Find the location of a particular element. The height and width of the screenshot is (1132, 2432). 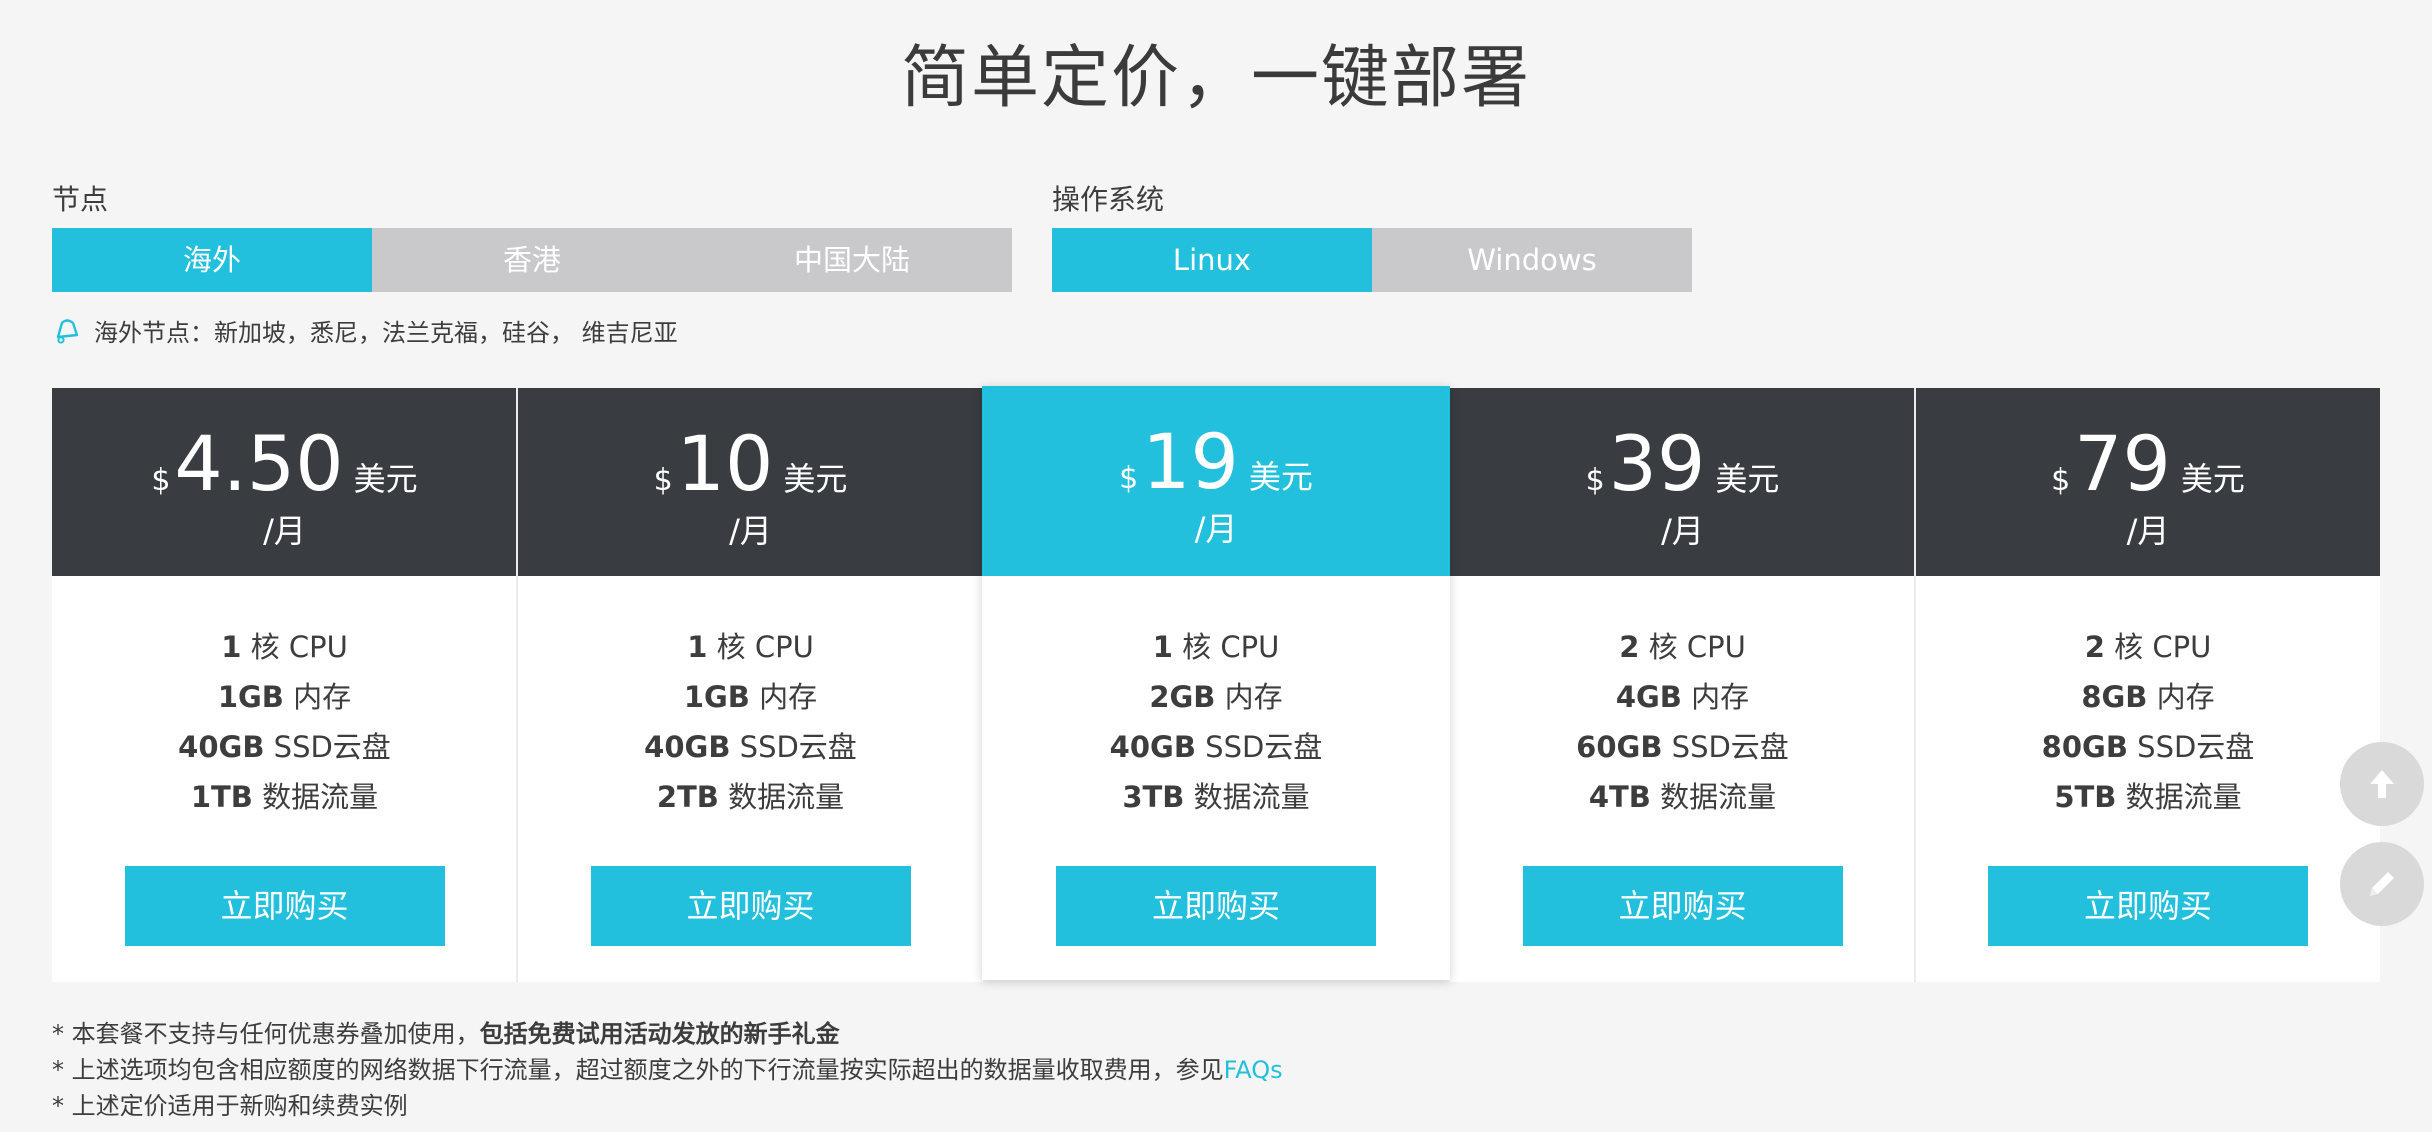

node-note: 海外节点：新加坡，悉尼，法兰克福，硅谷， 维吉尼亚 is located at coordinates (365, 330).